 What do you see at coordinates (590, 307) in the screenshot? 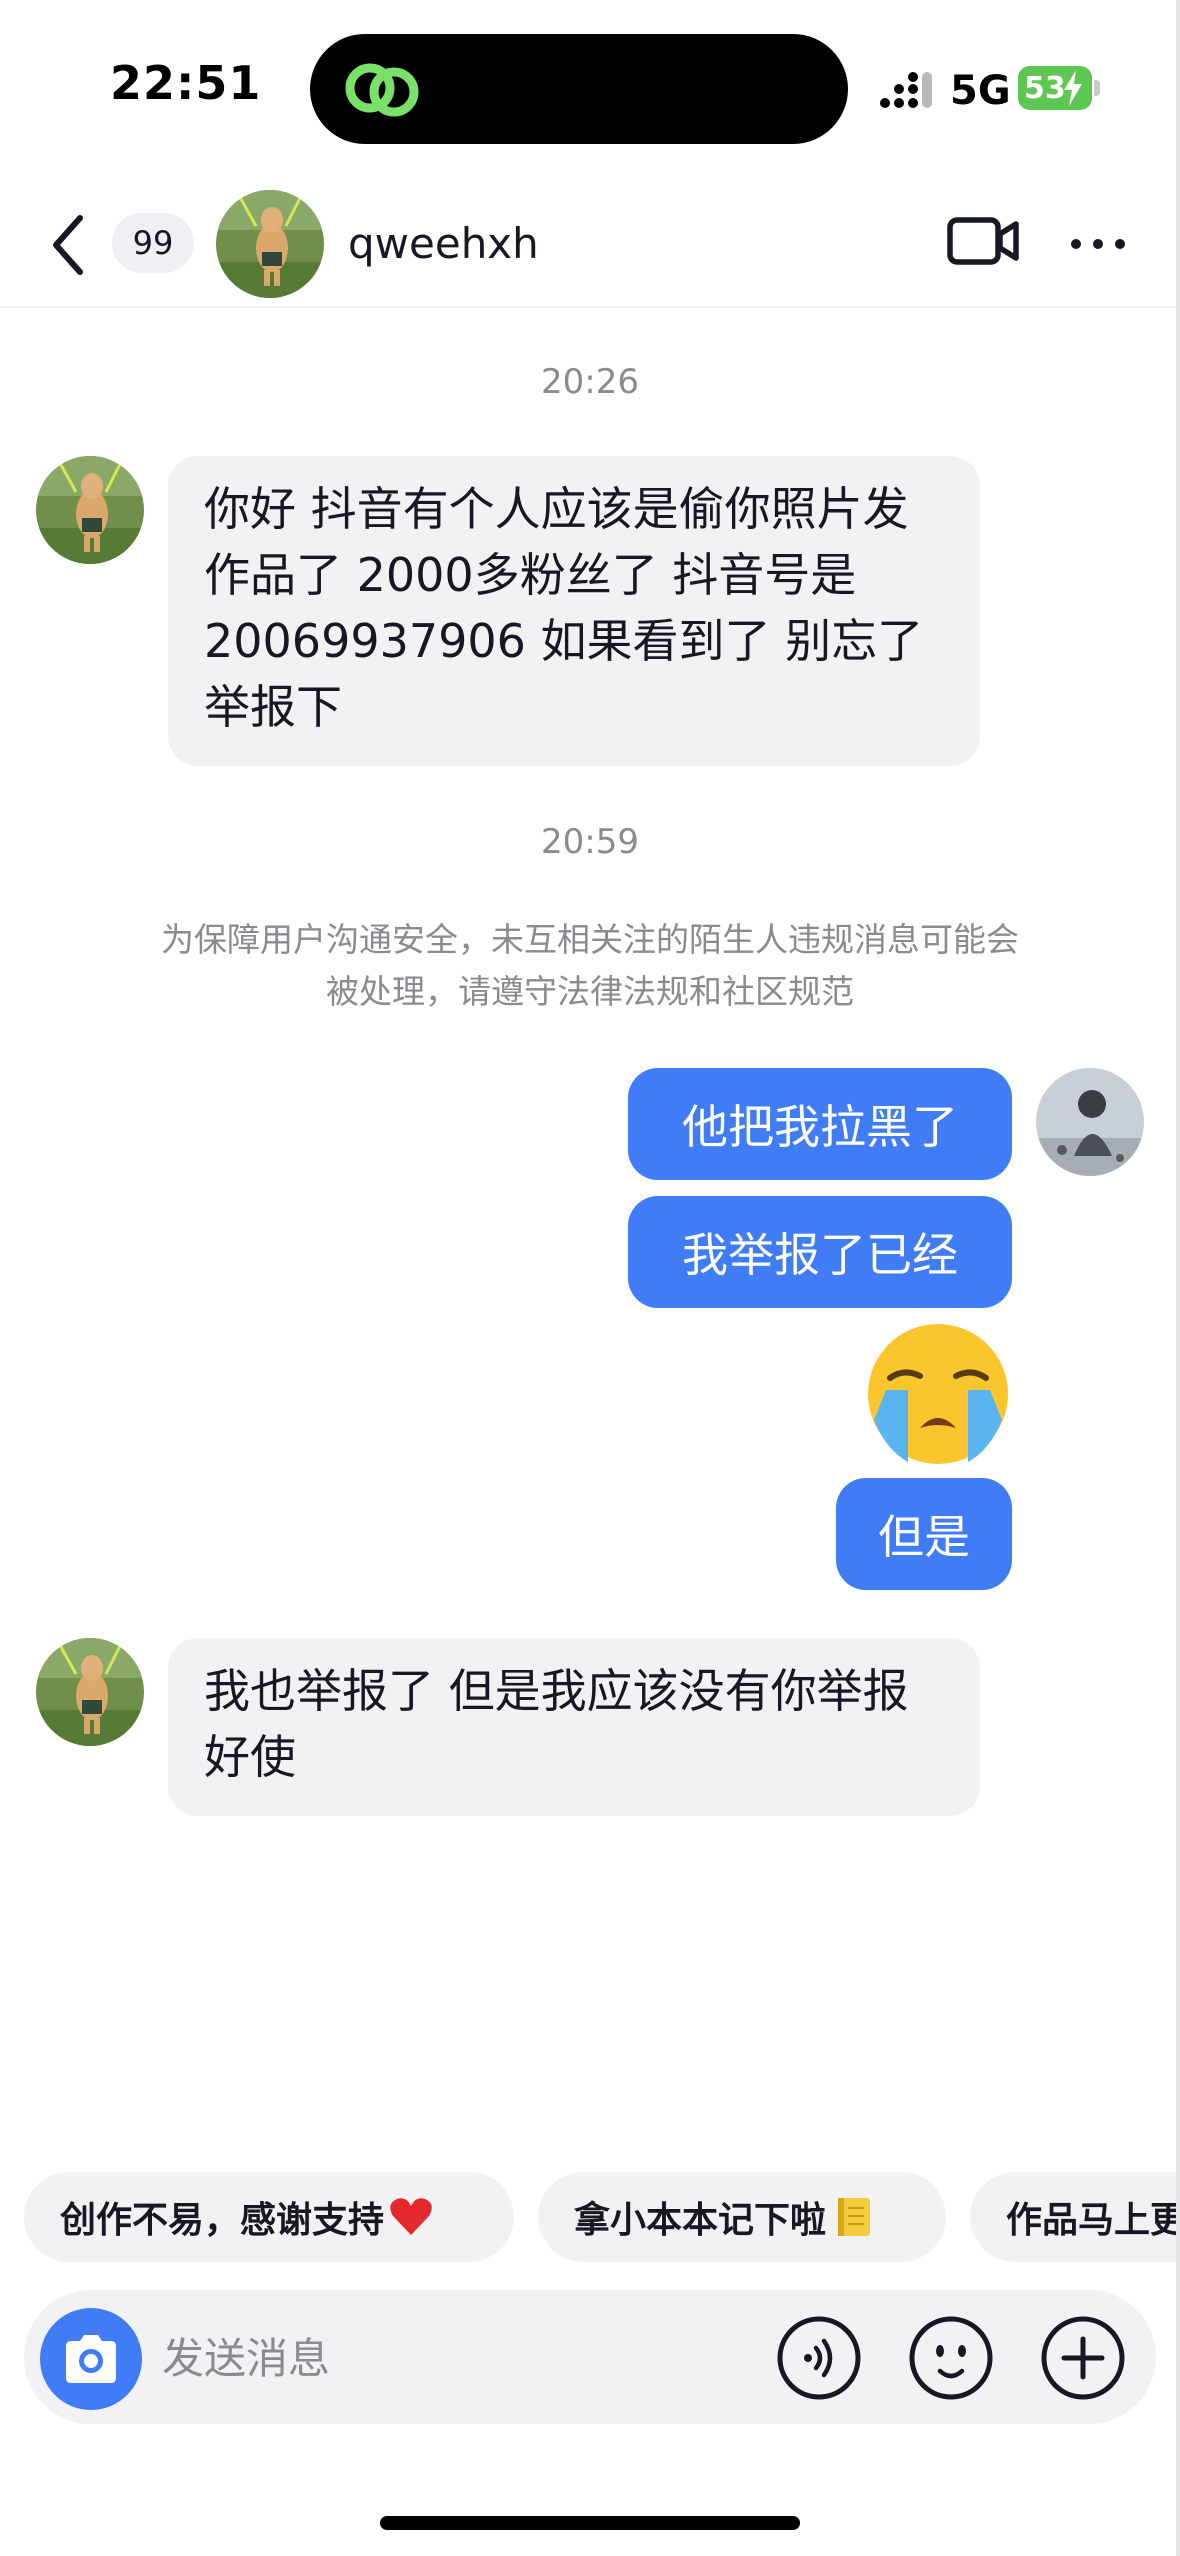
I see `header-divider` at bounding box center [590, 307].